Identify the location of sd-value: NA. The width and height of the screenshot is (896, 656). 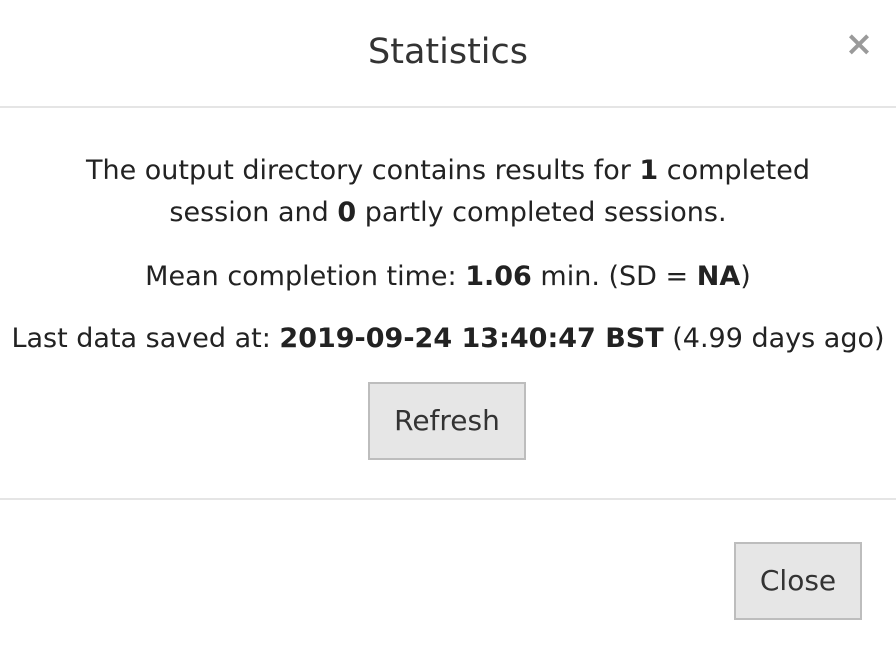
(718, 276).